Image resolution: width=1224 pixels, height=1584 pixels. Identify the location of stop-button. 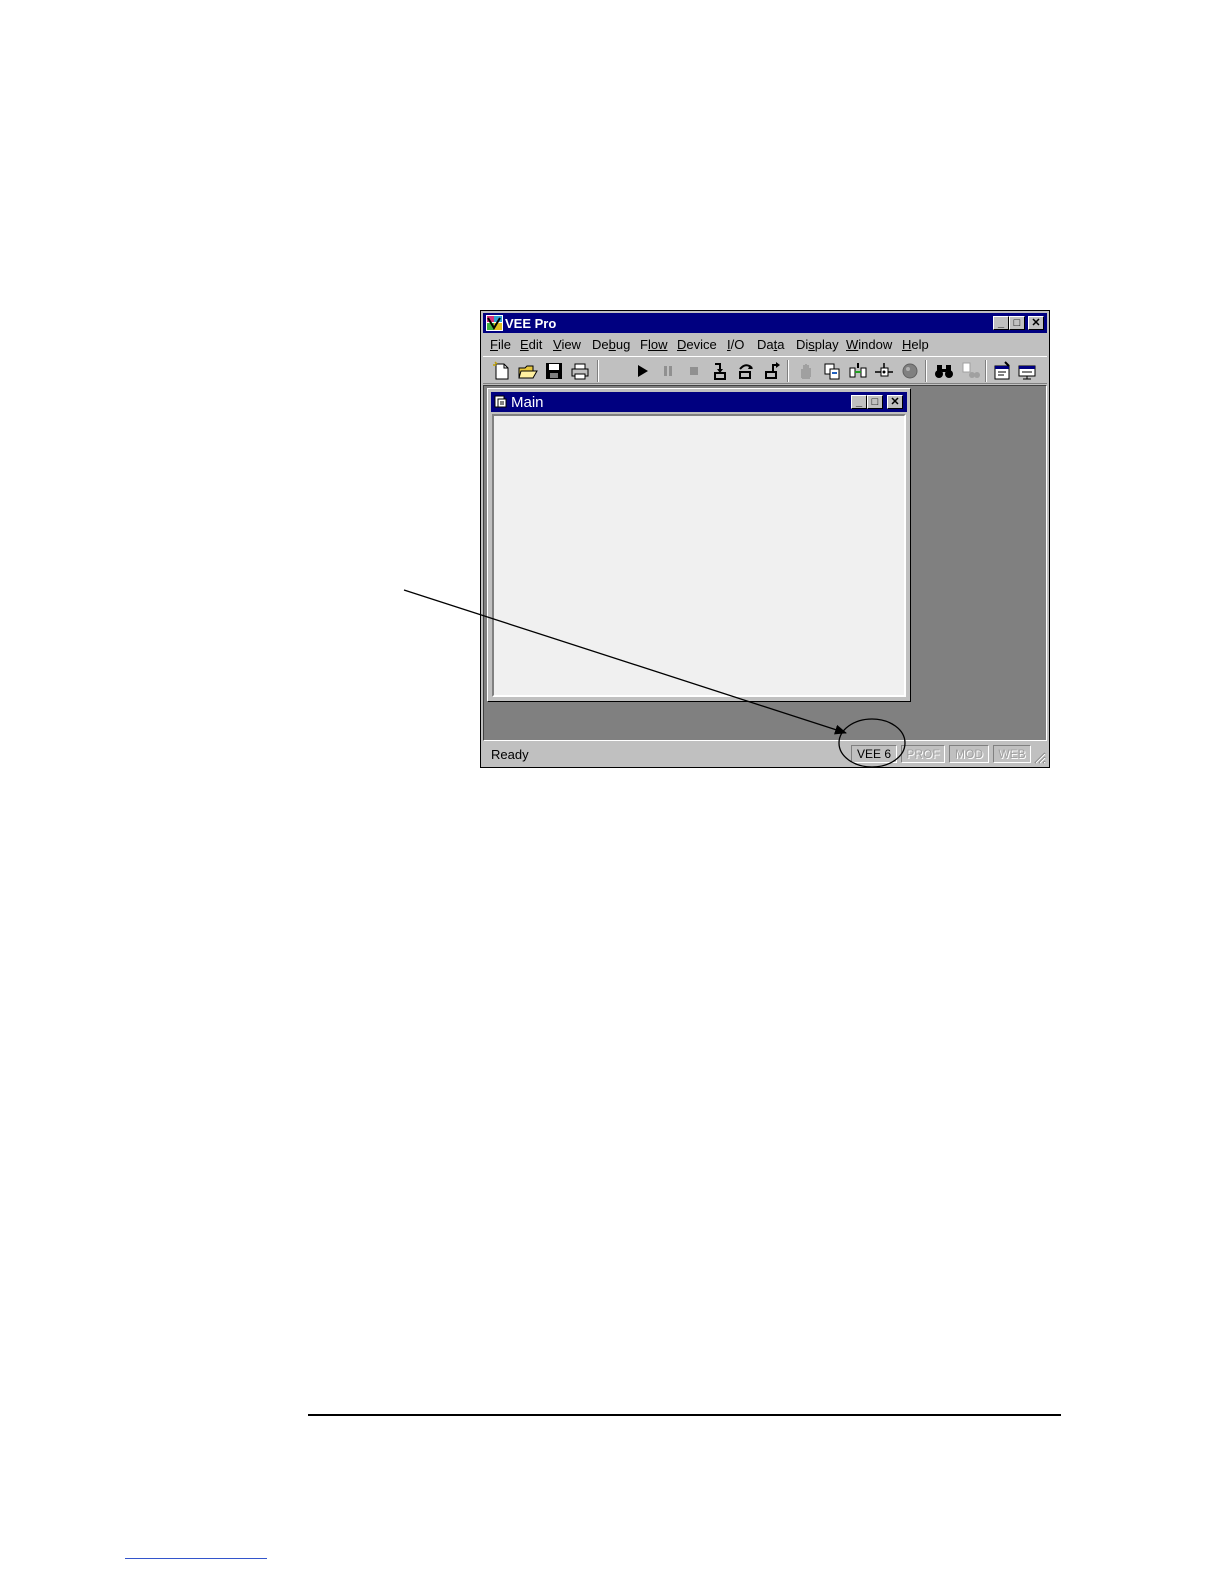
(694, 371).